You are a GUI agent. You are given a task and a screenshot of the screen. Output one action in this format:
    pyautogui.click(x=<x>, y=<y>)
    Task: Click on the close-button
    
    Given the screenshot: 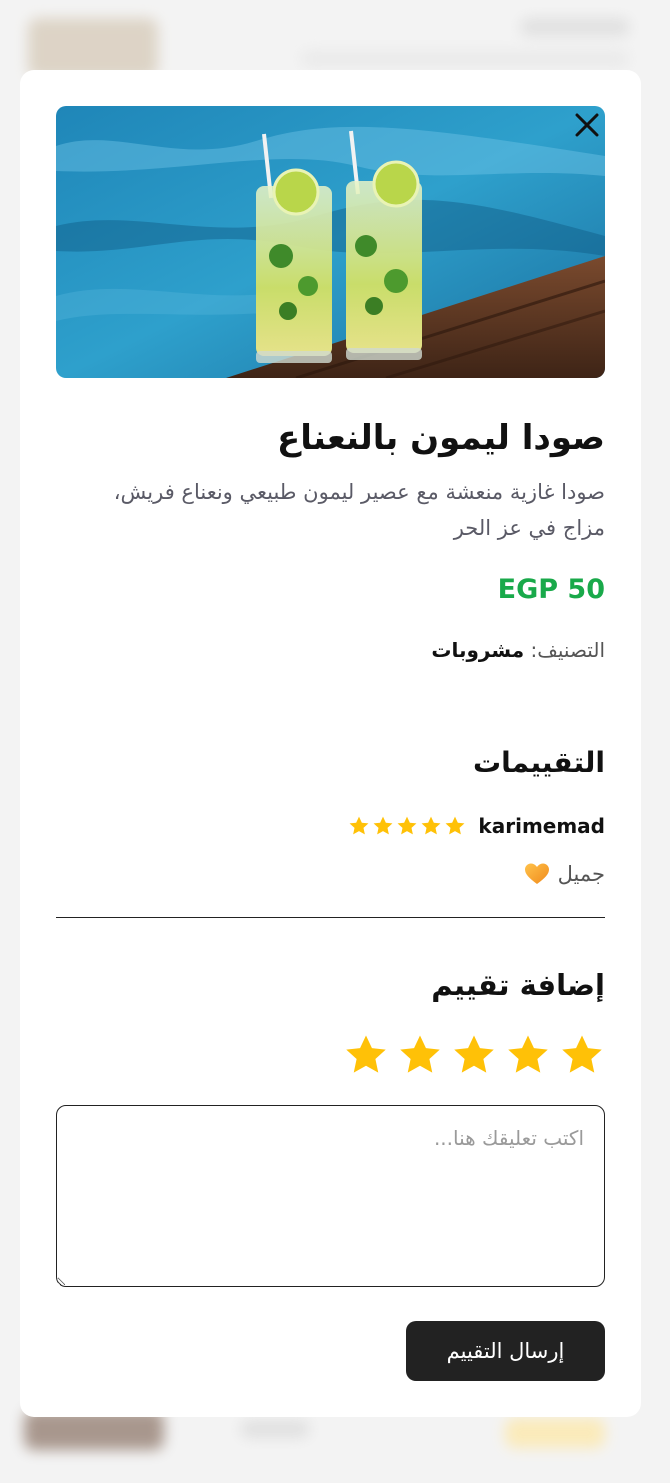 What is the action you would take?
    pyautogui.click(x=587, y=125)
    